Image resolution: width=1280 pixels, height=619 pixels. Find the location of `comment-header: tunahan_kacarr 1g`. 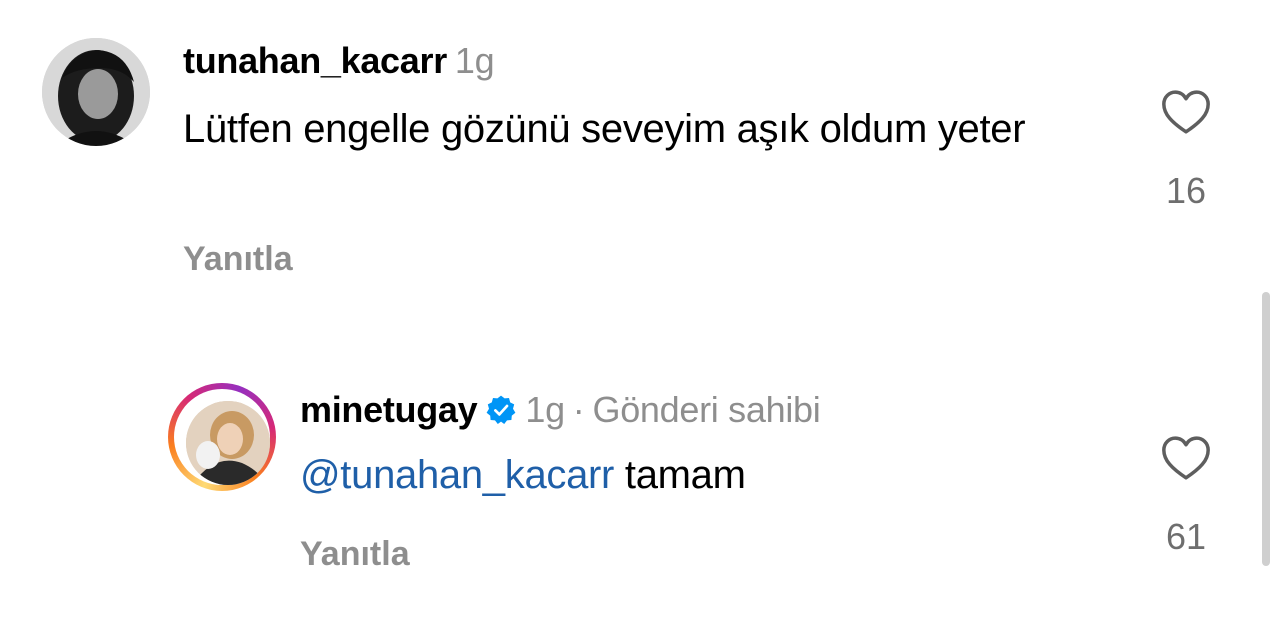

comment-header: tunahan_kacarr 1g is located at coordinates (339, 61).